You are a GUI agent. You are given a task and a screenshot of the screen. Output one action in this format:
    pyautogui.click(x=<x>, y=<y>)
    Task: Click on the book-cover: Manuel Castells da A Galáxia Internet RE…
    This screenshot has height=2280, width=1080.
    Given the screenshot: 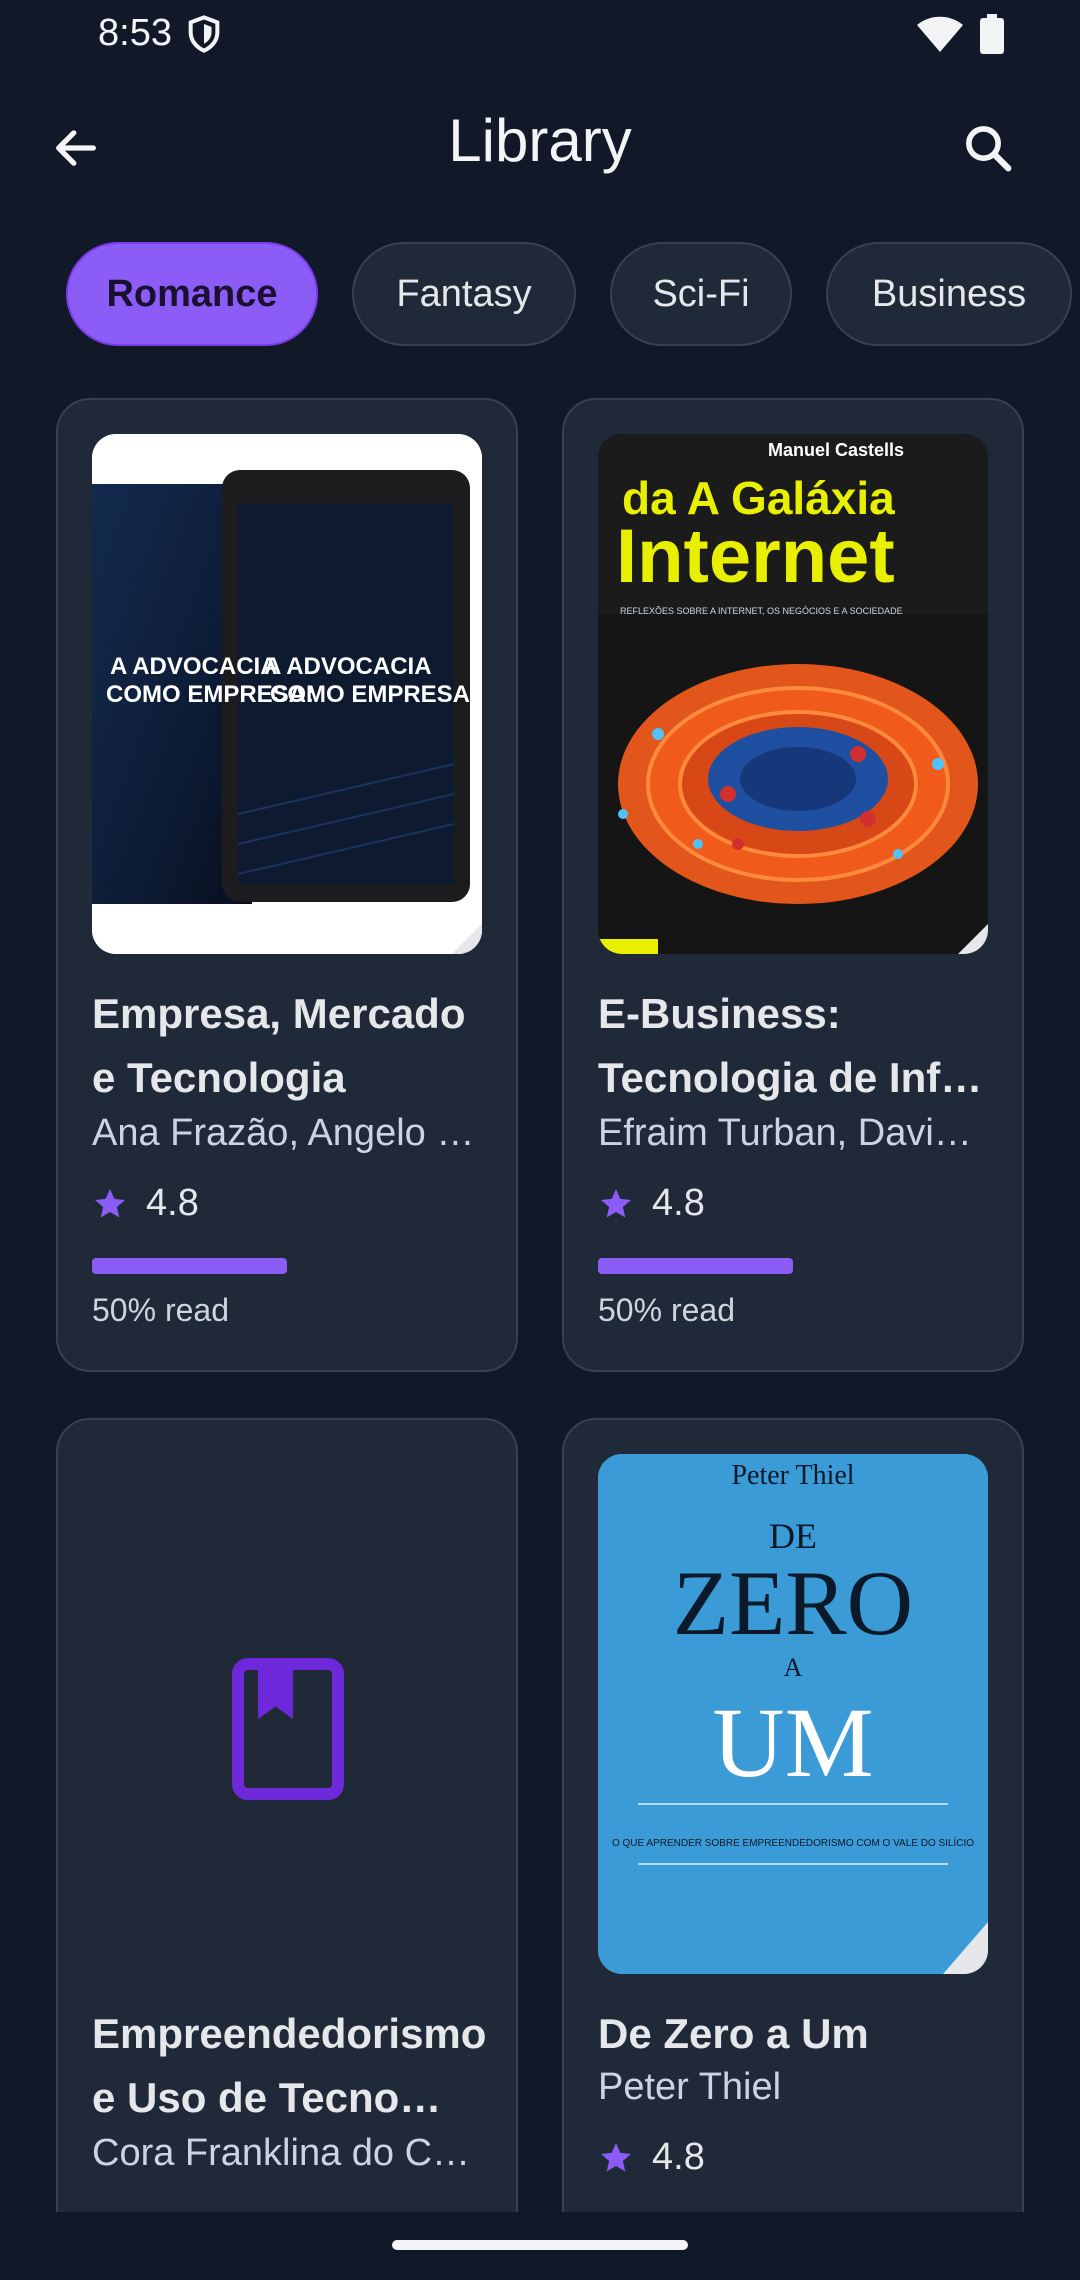 What is the action you would take?
    pyautogui.click(x=793, y=694)
    